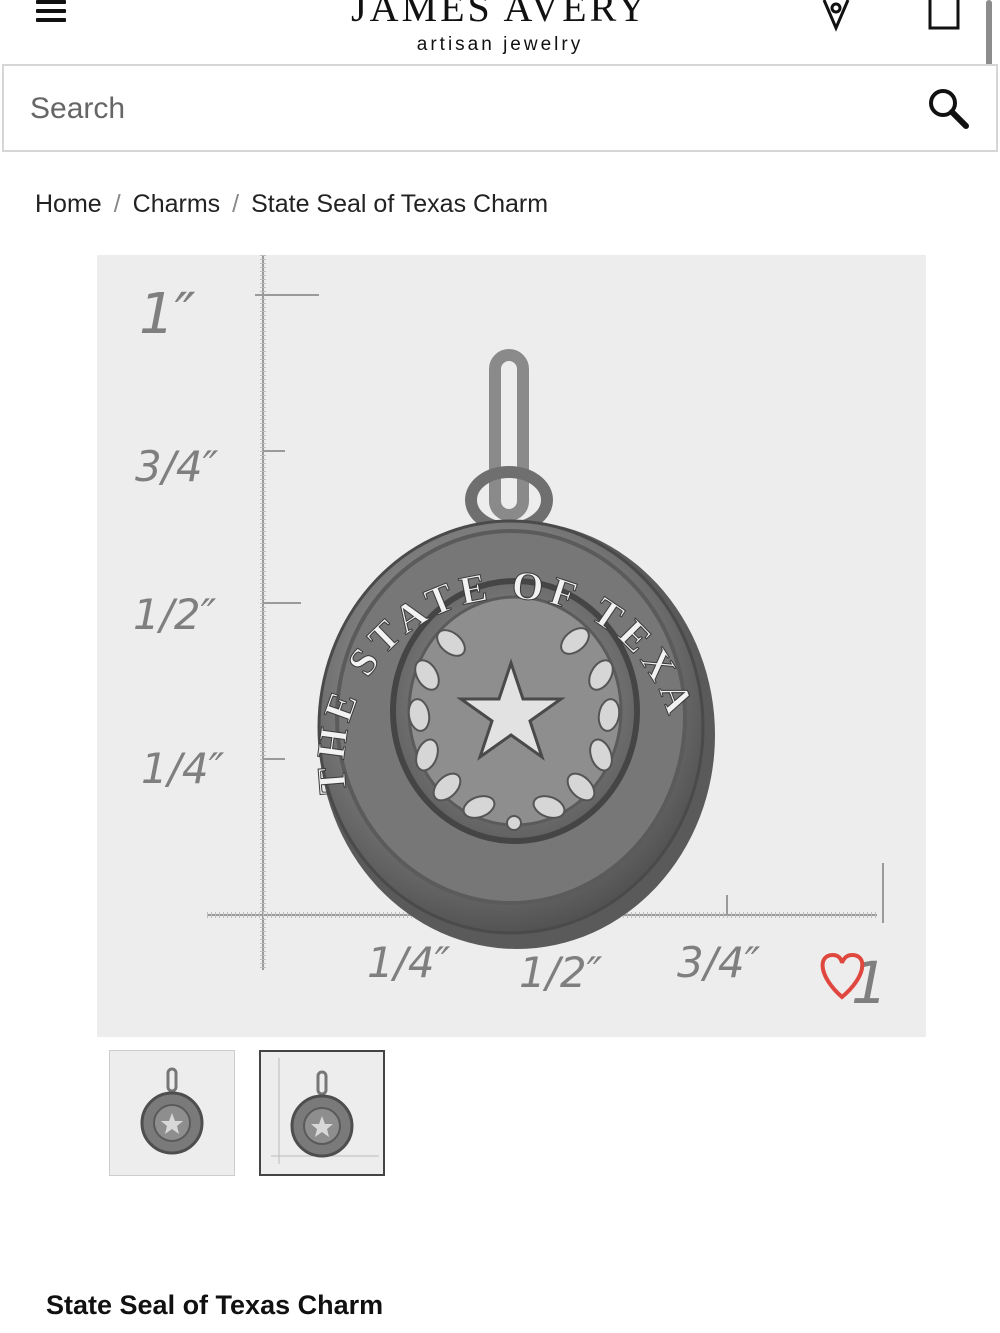 Image resolution: width=1000 pixels, height=1333 pixels. I want to click on breadcrumb: Home / Charms / State Seal of Texas Charm, so click(291, 206).